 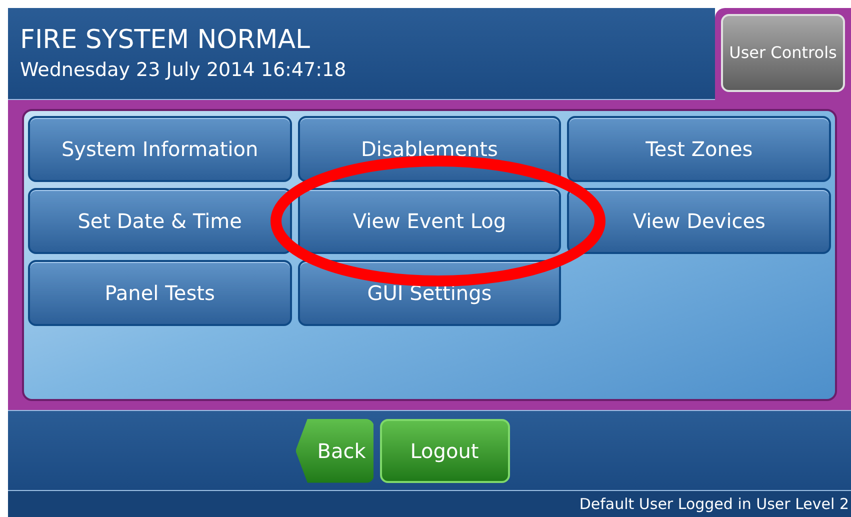 What do you see at coordinates (335, 450) in the screenshot?
I see `back-button: Back` at bounding box center [335, 450].